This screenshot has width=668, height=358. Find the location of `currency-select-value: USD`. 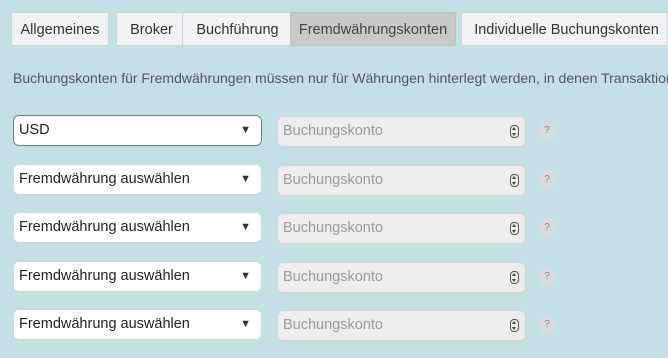

currency-select-value: USD is located at coordinates (34, 130).